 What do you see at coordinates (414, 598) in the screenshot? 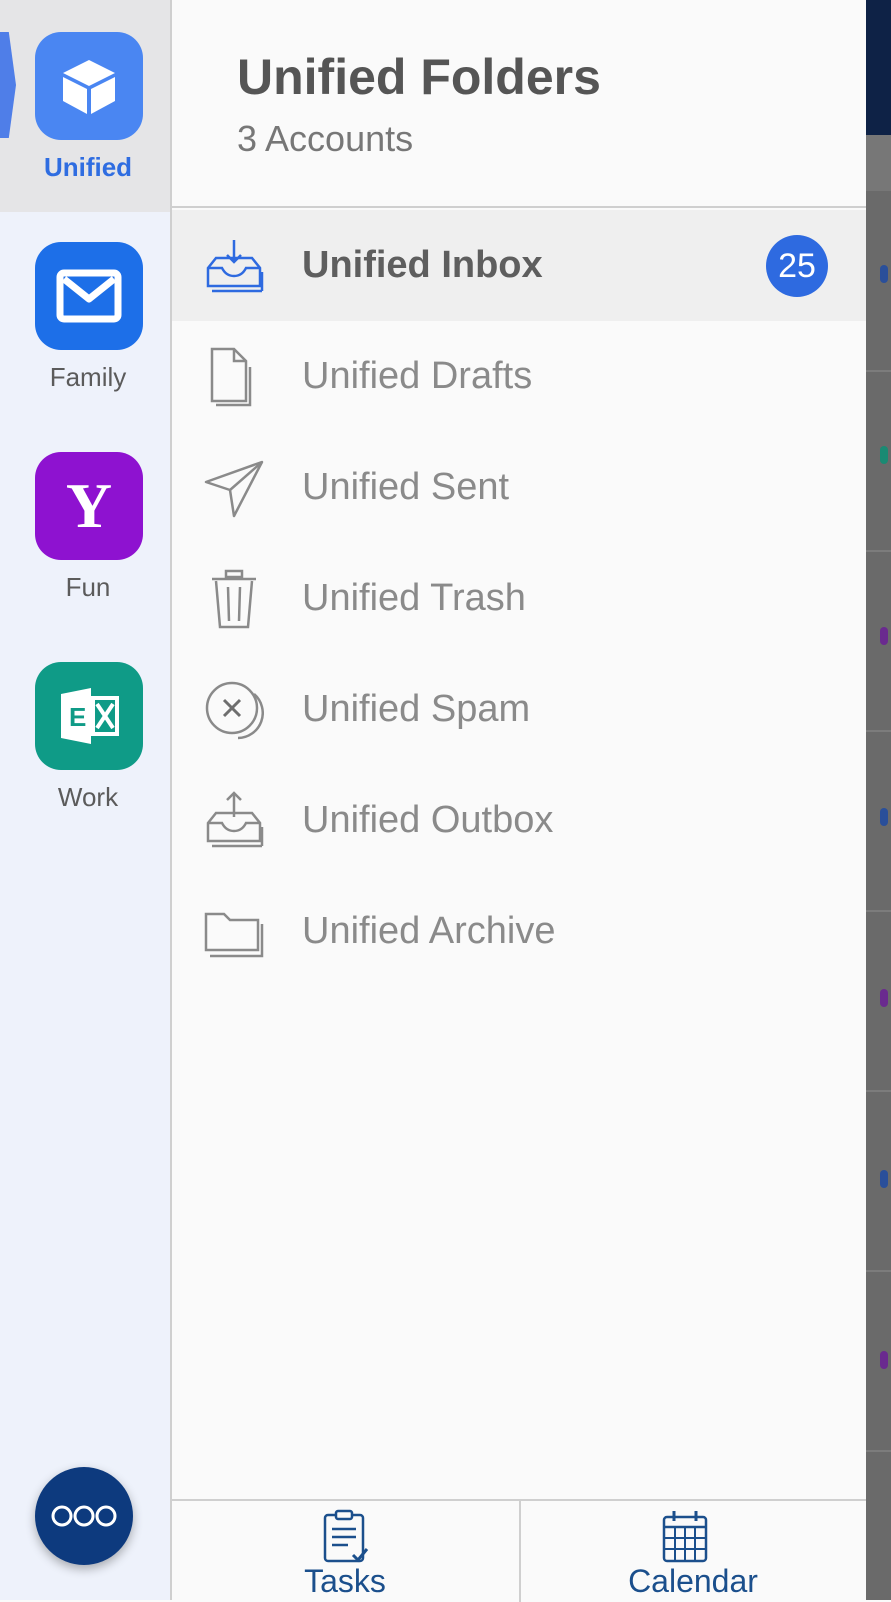
I see `folder-label: Unified Trash` at bounding box center [414, 598].